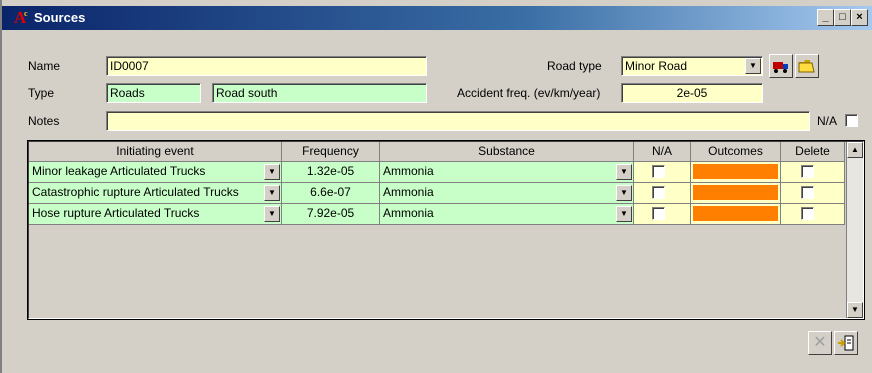 This screenshot has width=872, height=373. Describe the element at coordinates (266, 66) in the screenshot. I see `name-field: ID0007` at that location.